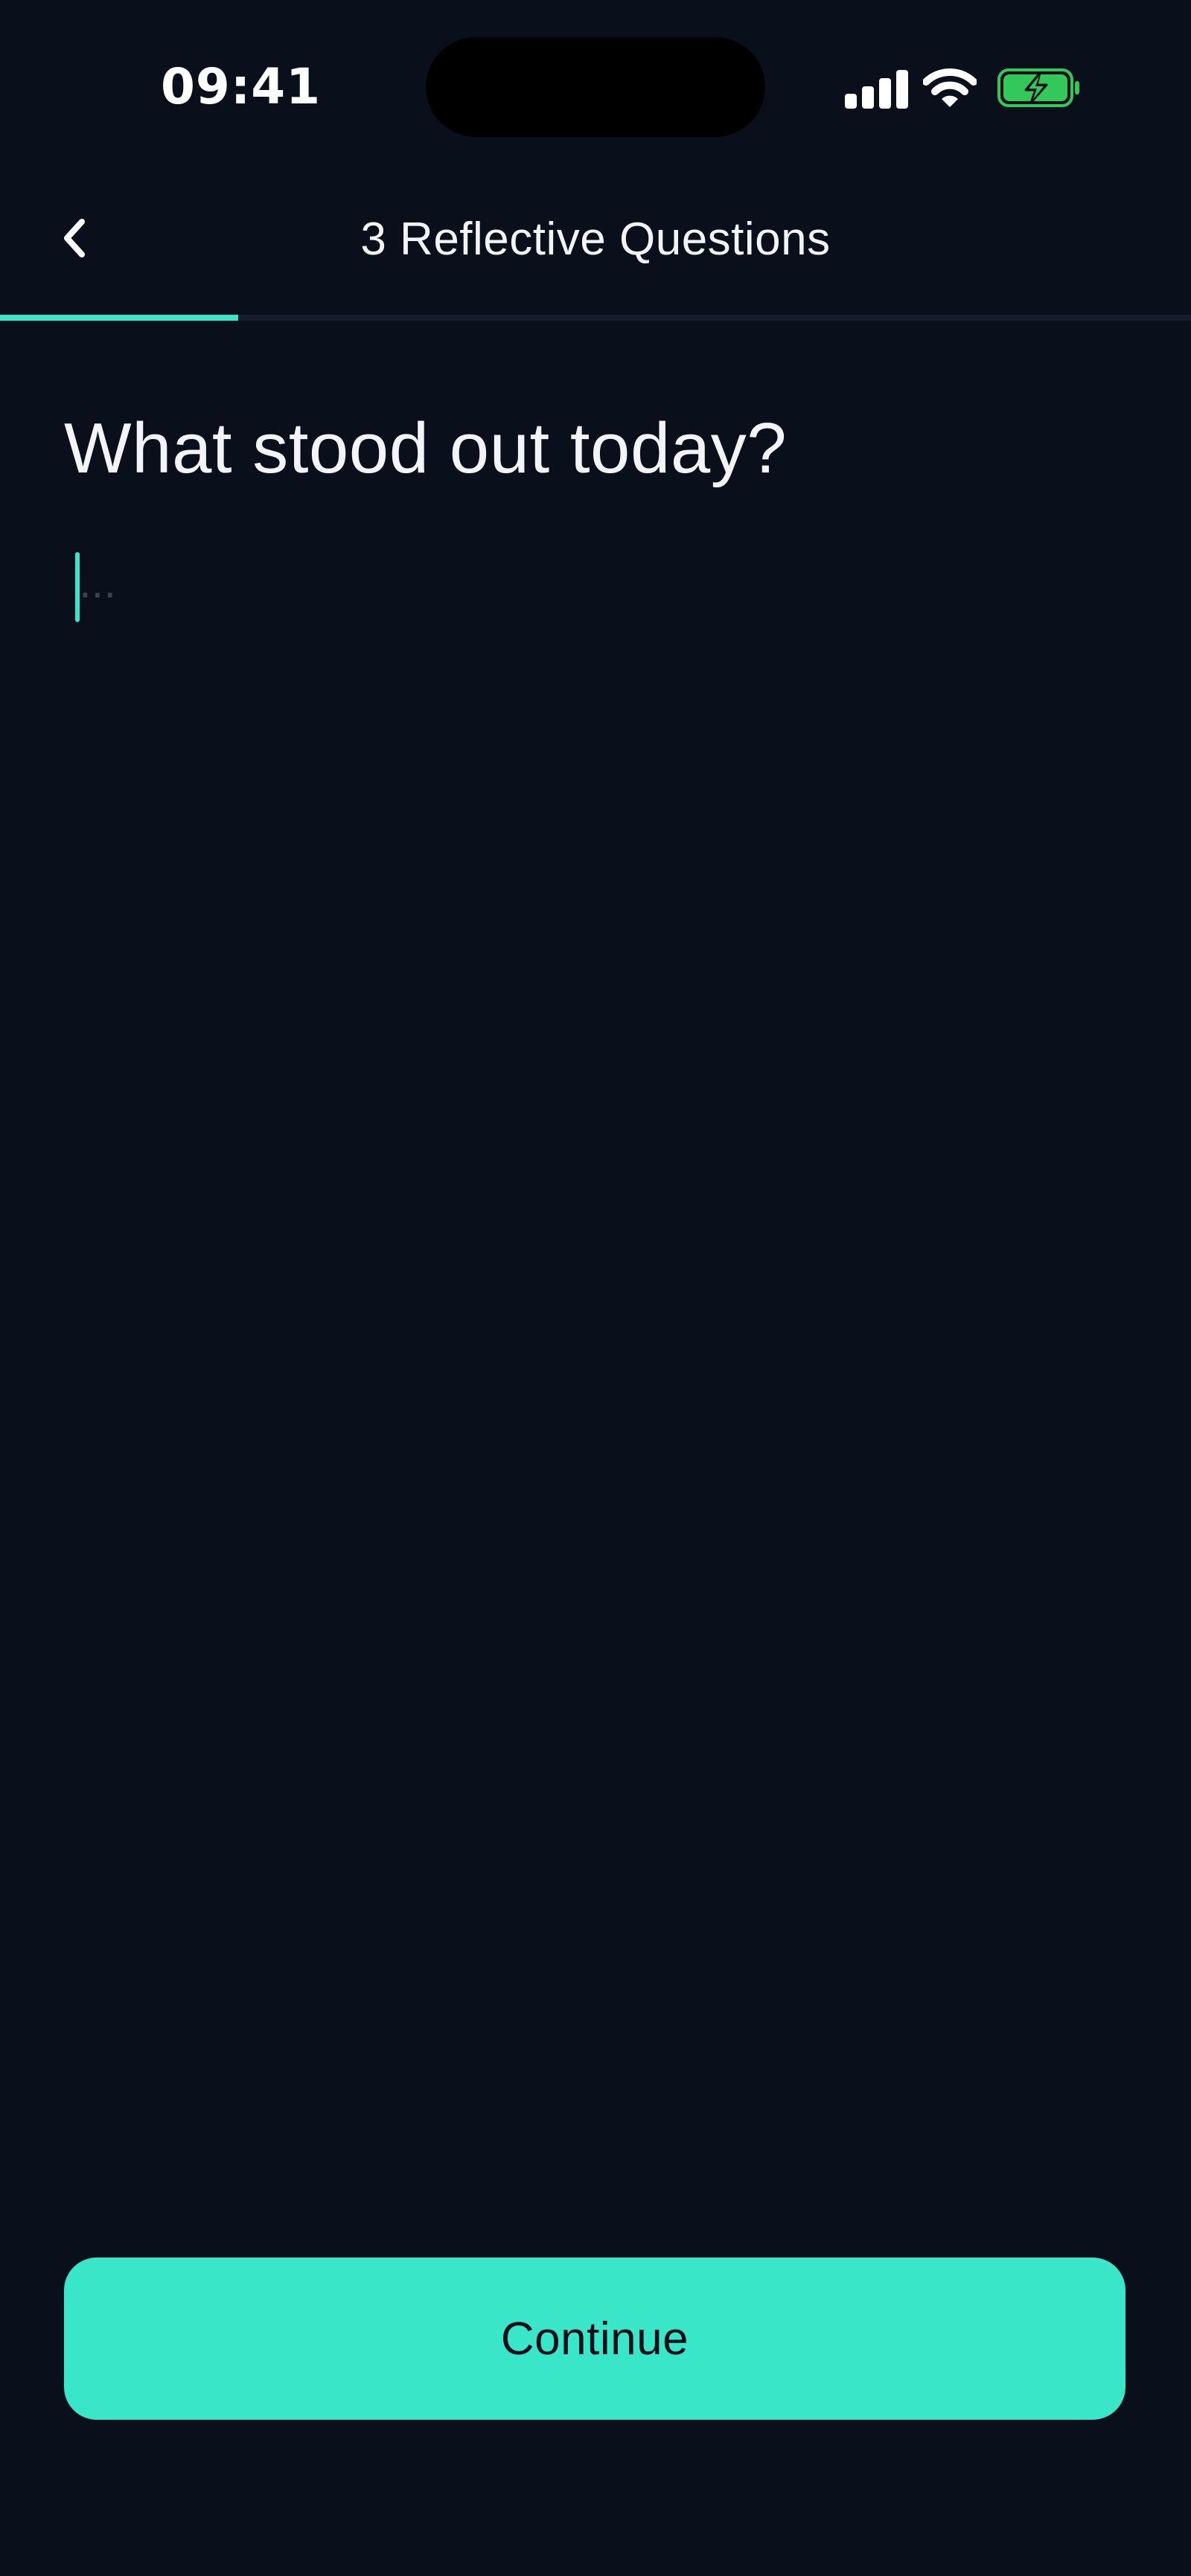 The image size is (1191, 2576). I want to click on page-title: 3 Reflective Questions, so click(595, 239).